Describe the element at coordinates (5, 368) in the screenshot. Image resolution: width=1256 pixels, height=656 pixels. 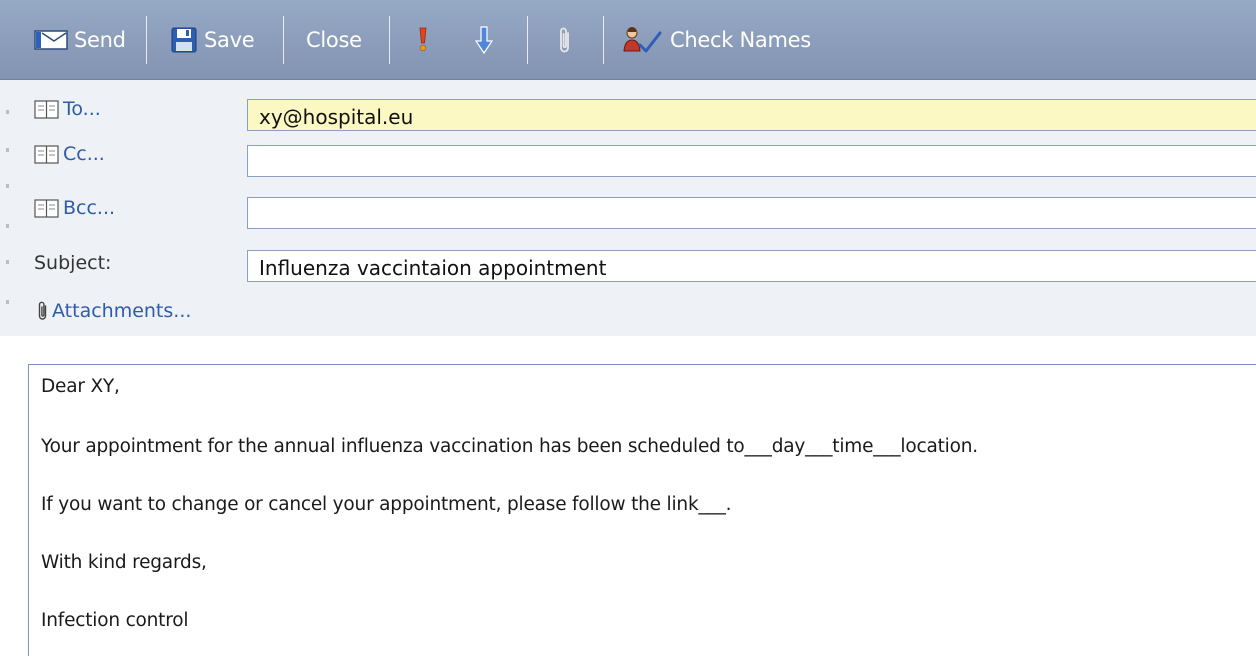
I see `left-border-rule` at that location.